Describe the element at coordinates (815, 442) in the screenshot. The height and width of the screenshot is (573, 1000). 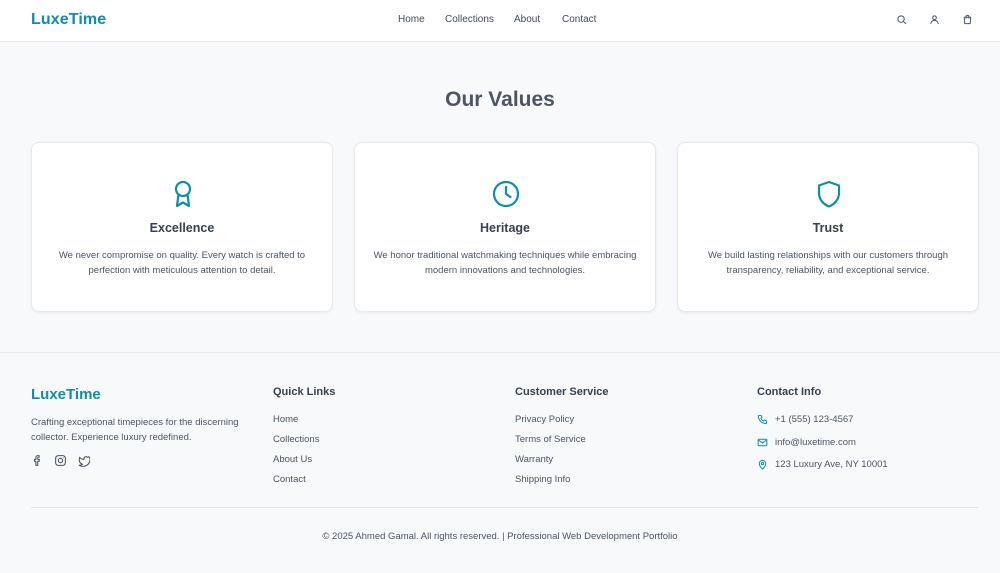
I see `contact-email: info@luxetime.com` at that location.